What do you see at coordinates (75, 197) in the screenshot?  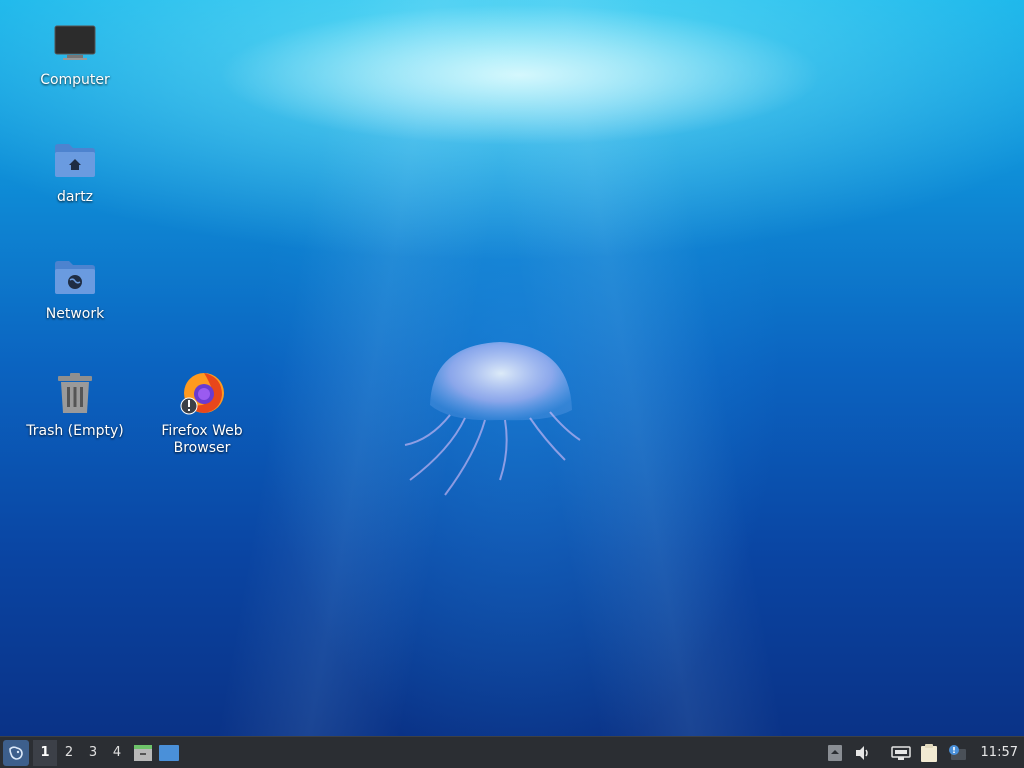 I see `desktop-icon-label: dartz` at bounding box center [75, 197].